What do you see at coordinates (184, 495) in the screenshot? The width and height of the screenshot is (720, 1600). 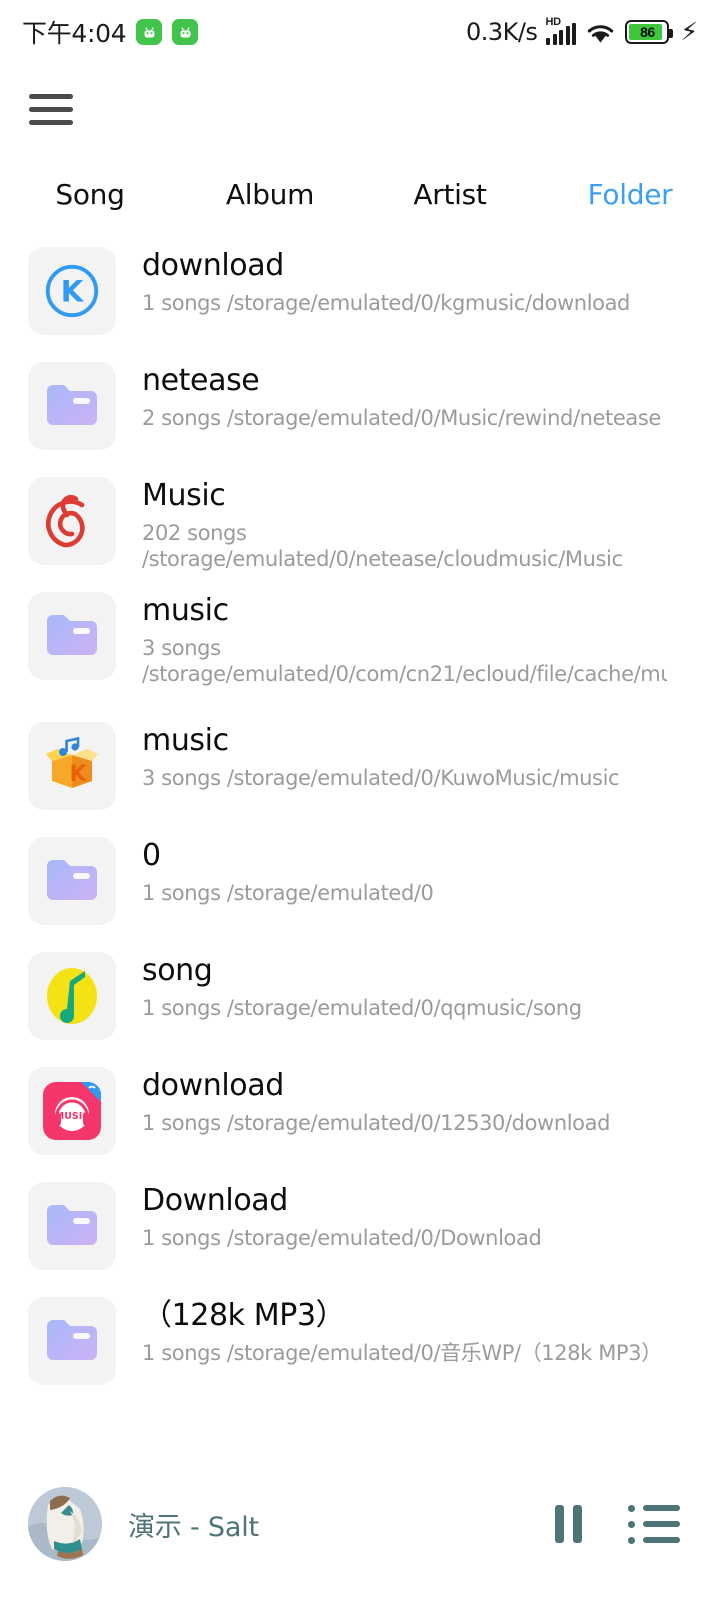 I see `folder-name: Music` at bounding box center [184, 495].